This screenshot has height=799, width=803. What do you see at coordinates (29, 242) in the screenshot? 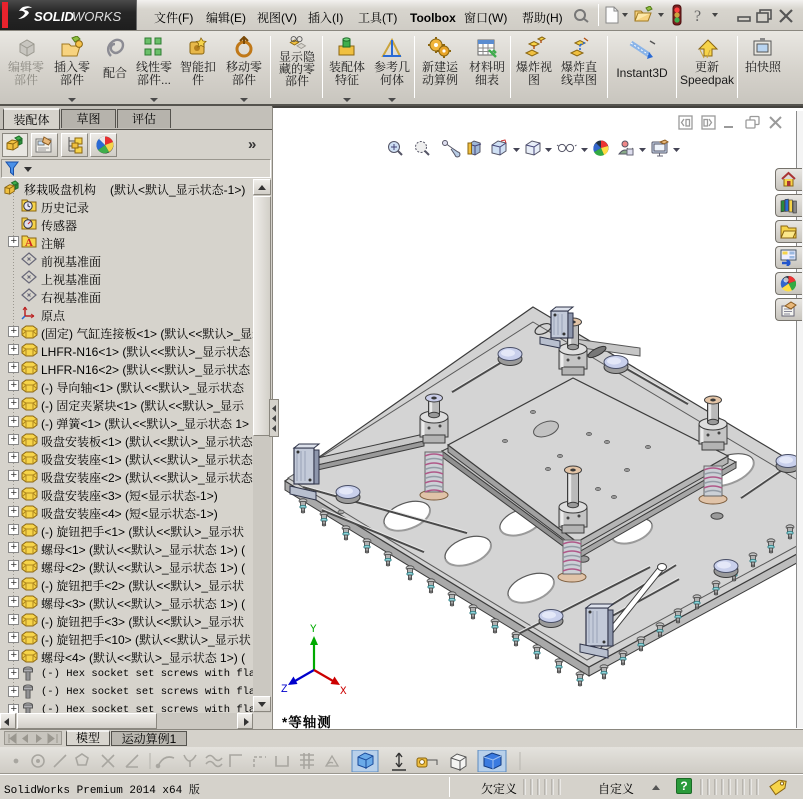
I see `svg-text: A` at bounding box center [29, 242].